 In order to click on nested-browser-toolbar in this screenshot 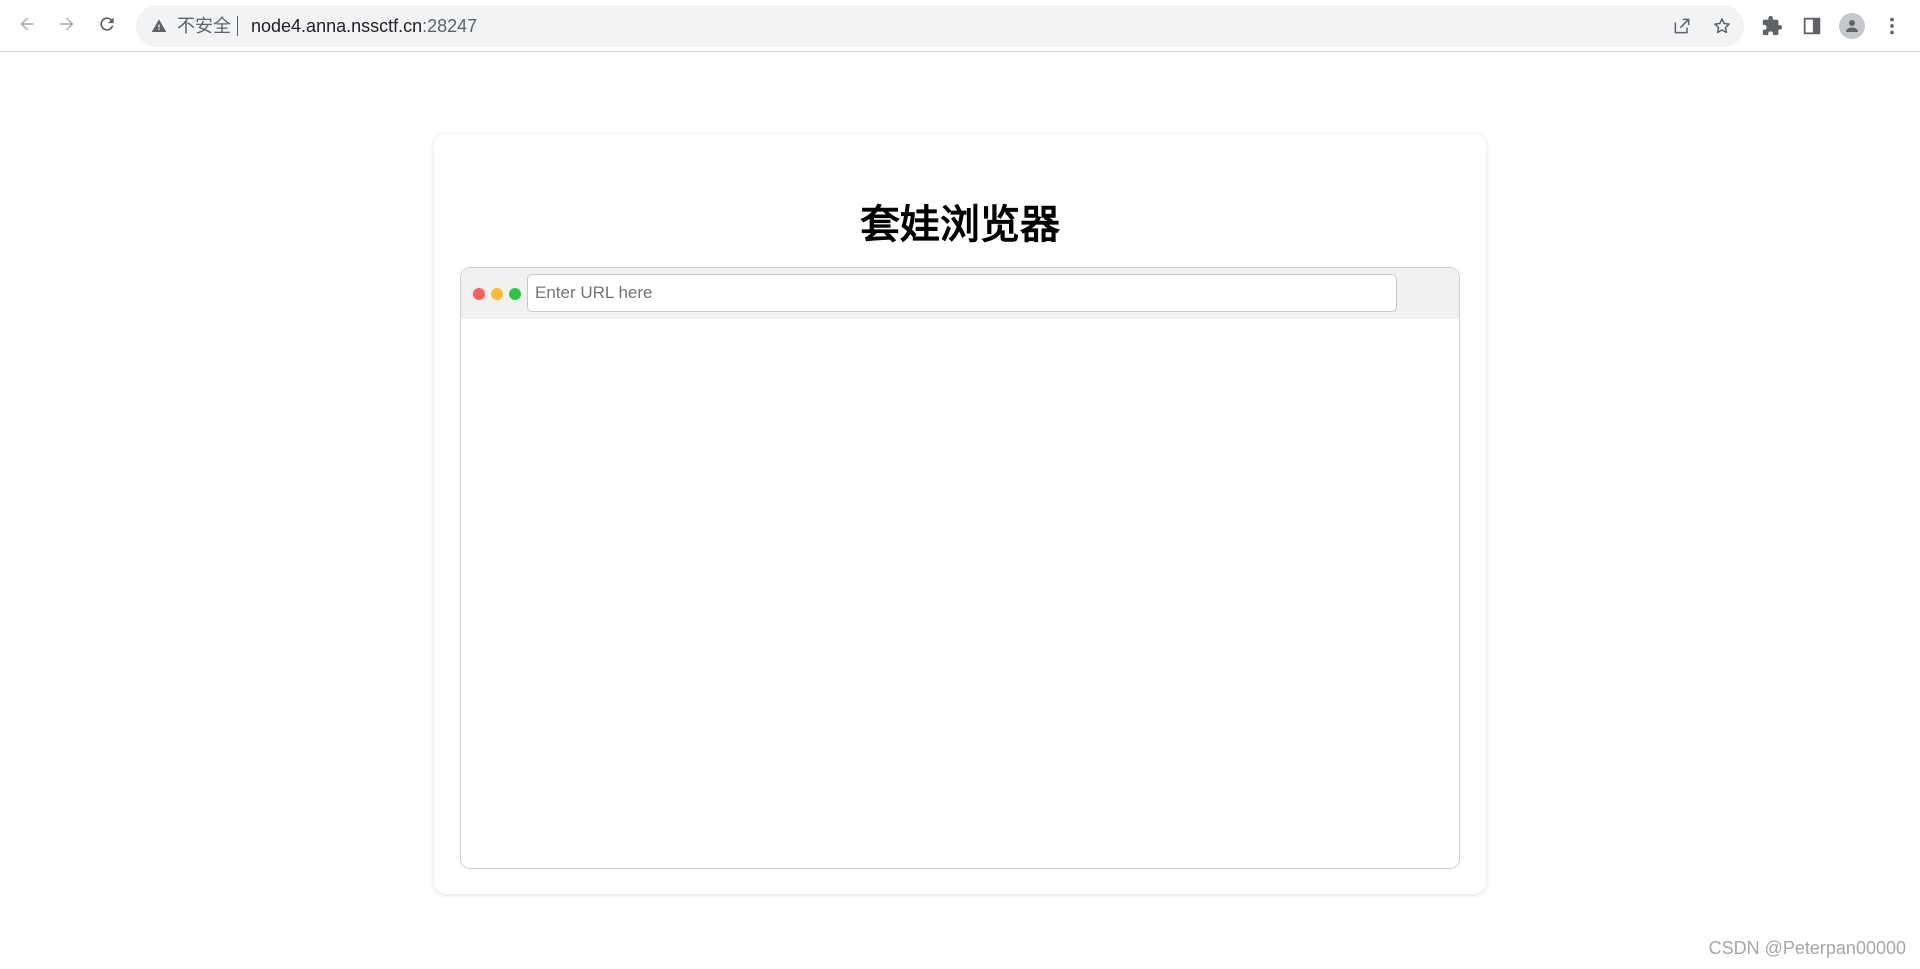, I will do `click(960, 293)`.